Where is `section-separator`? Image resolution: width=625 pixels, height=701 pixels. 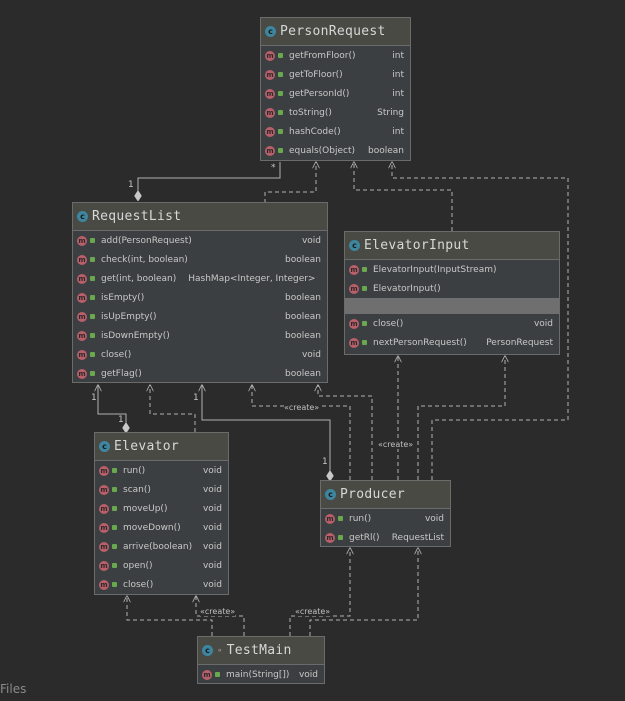 section-separator is located at coordinates (452, 306).